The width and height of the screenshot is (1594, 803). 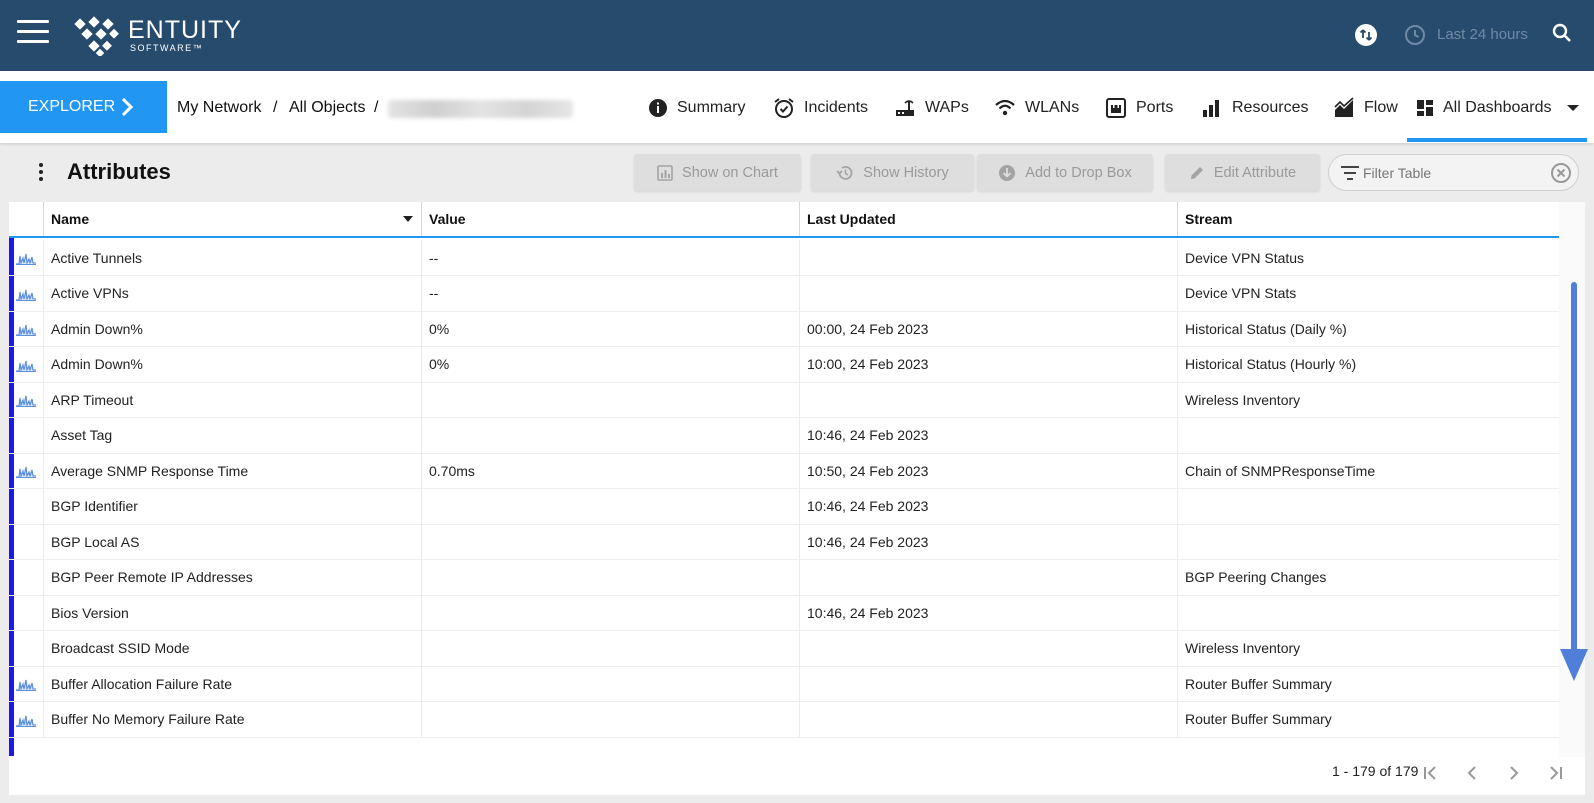 I want to click on breadcrumb-current-object-redacted, so click(x=480, y=109).